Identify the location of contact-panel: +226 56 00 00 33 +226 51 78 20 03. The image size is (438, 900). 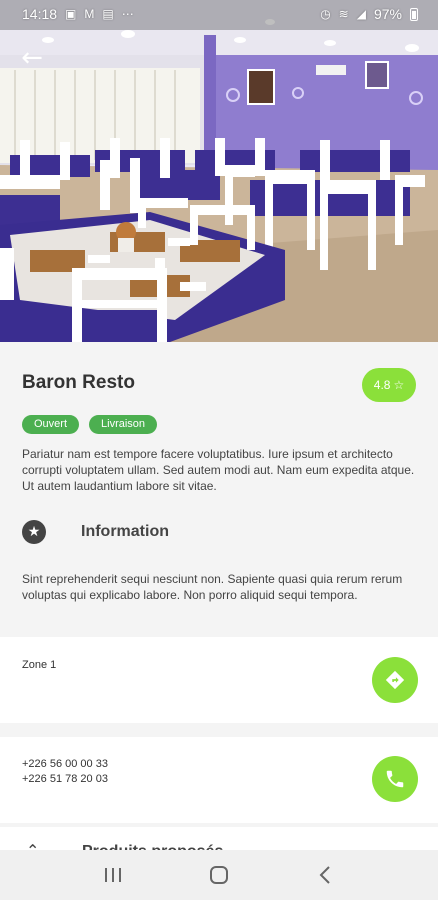
(219, 780).